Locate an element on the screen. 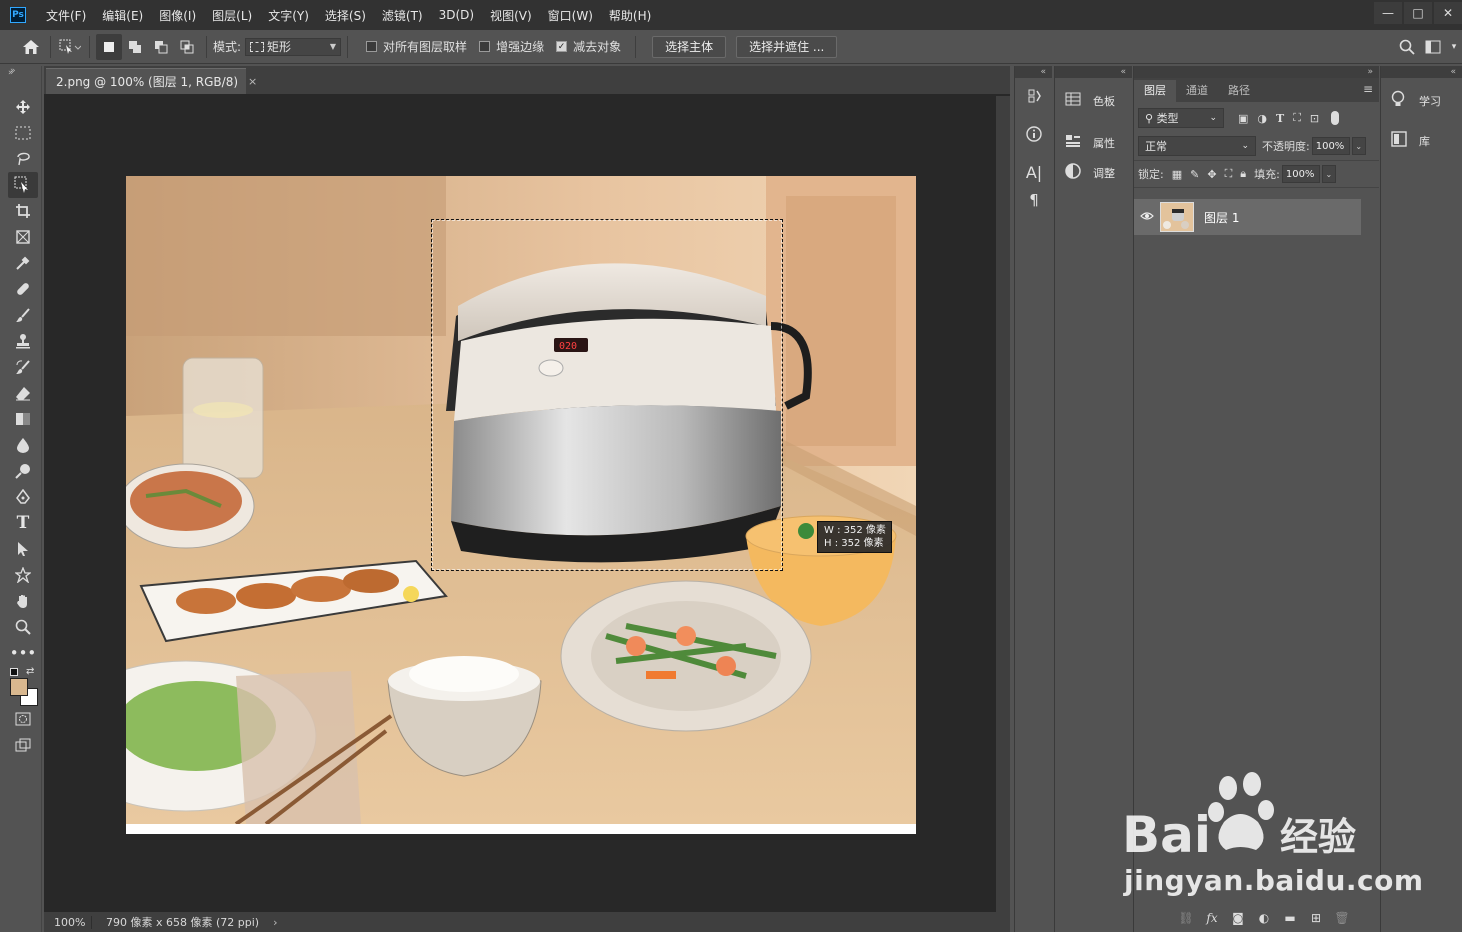  maximize-button: □ is located at coordinates (1418, 13).